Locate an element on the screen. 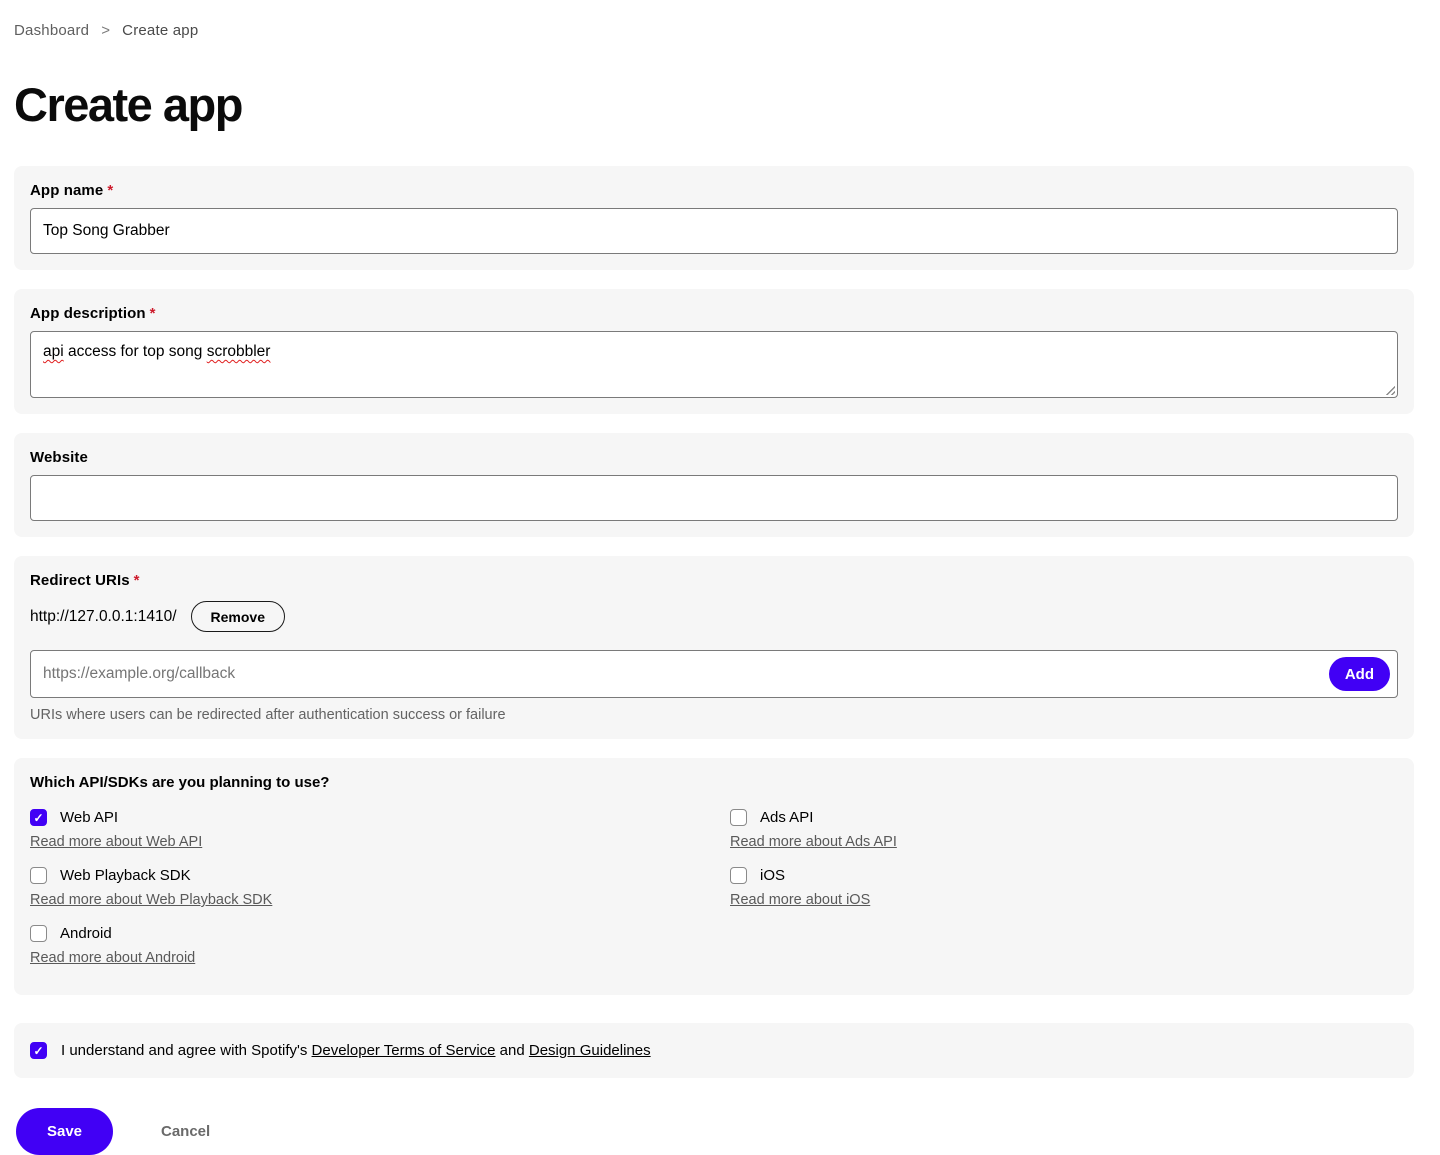 The width and height of the screenshot is (1440, 1155). read-more-ads-api-link: Read more about Ads API is located at coordinates (813, 842).